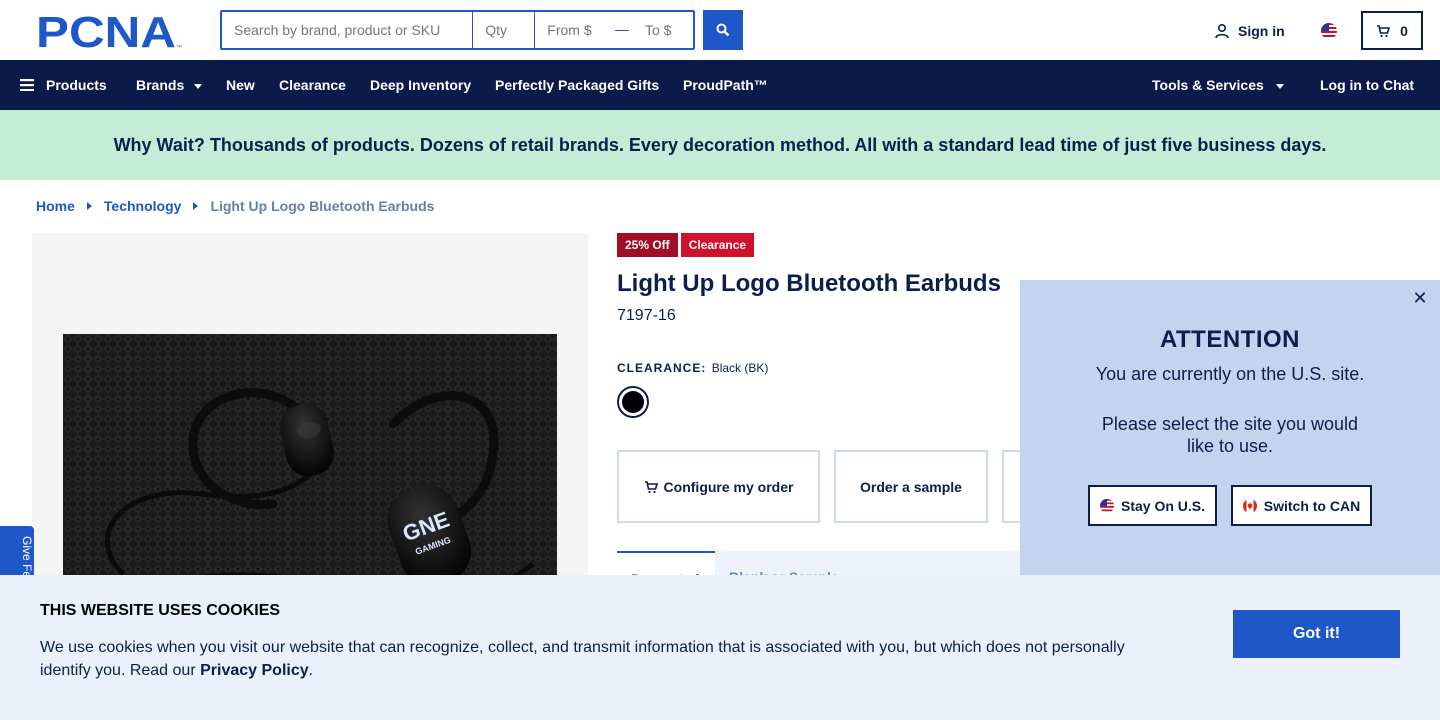  What do you see at coordinates (1367, 85) in the screenshot?
I see `nav-chat-login: Log in to Chat` at bounding box center [1367, 85].